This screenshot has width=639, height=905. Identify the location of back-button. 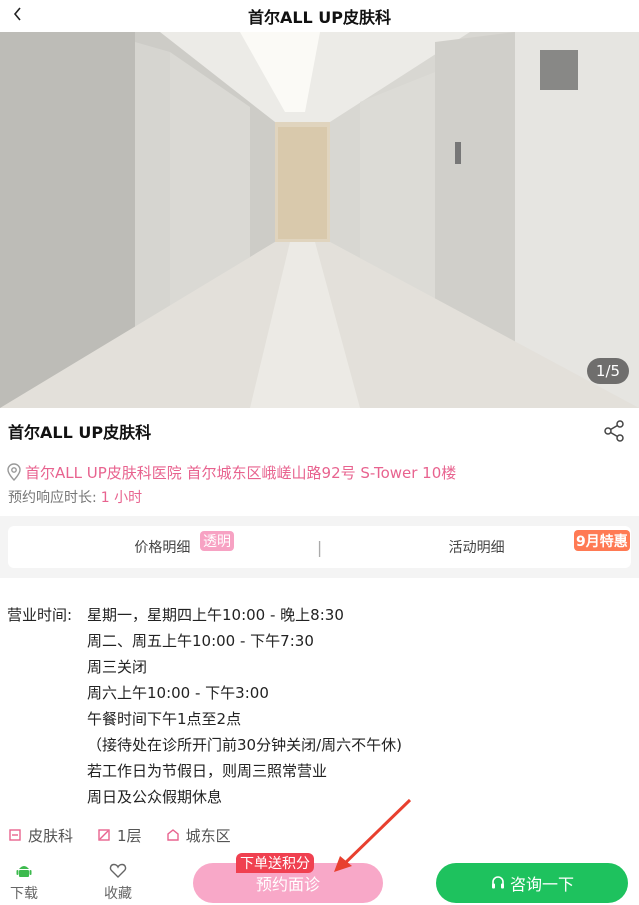
(18, 14).